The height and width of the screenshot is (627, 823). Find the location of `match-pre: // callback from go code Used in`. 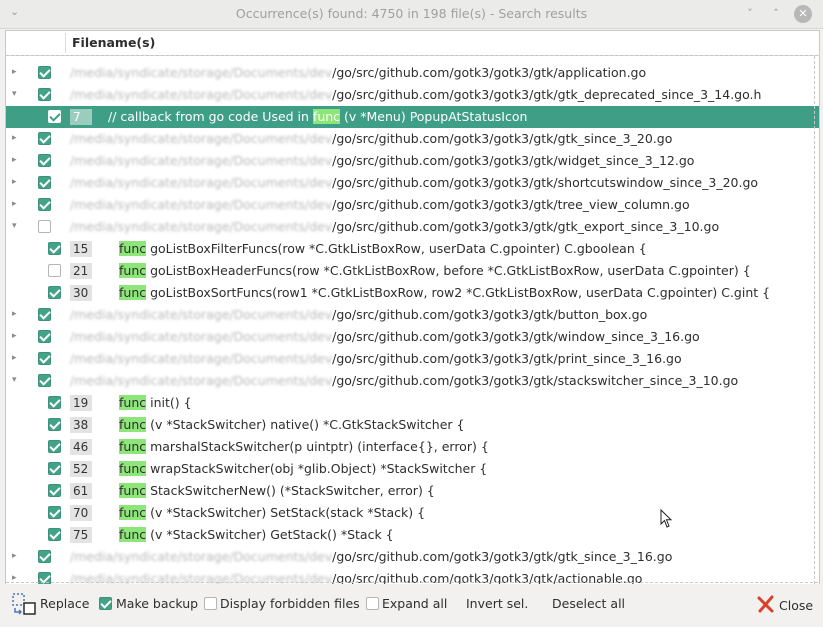

match-pre: // callback from go code Used in is located at coordinates (210, 116).